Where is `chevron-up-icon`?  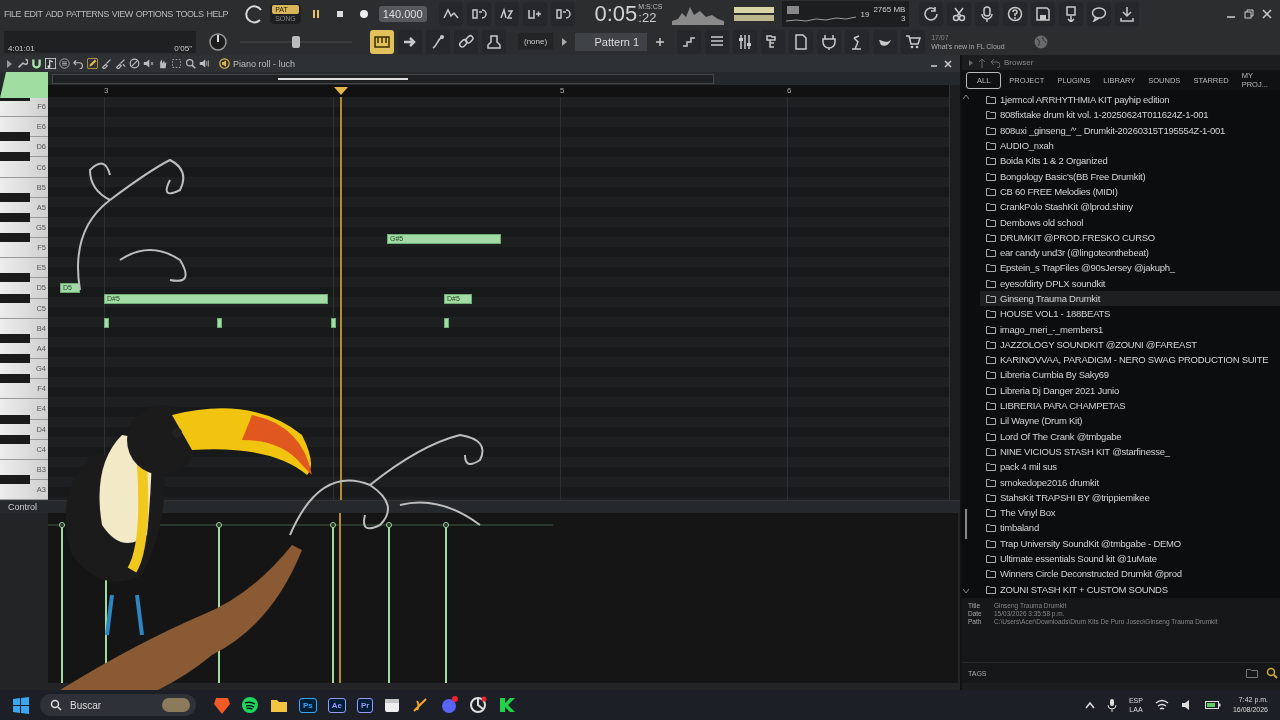
chevron-up-icon is located at coordinates (1089, 705).